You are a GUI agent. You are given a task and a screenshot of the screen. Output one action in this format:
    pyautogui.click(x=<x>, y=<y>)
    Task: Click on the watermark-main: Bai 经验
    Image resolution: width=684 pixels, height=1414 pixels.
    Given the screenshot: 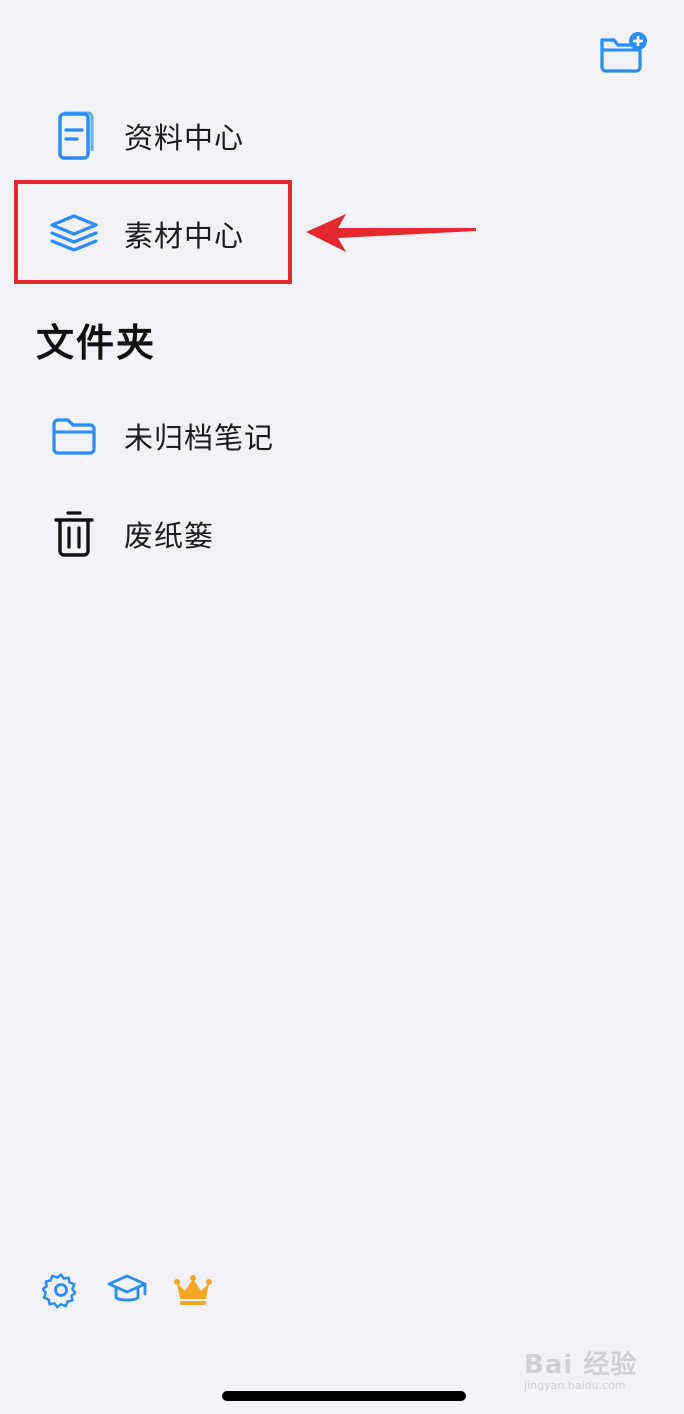 What is the action you would take?
    pyautogui.click(x=581, y=1365)
    